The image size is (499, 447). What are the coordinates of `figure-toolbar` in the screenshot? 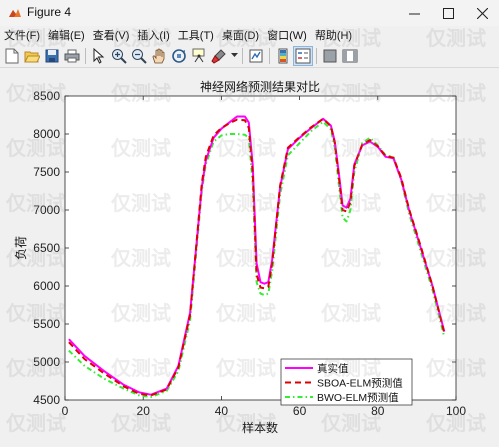 It's located at (249, 56).